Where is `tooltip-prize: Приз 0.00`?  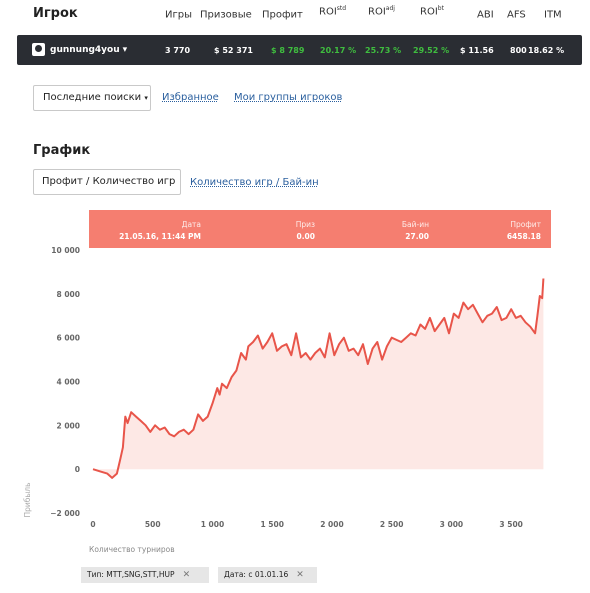 tooltip-prize: Приз 0.00 is located at coordinates (305, 230).